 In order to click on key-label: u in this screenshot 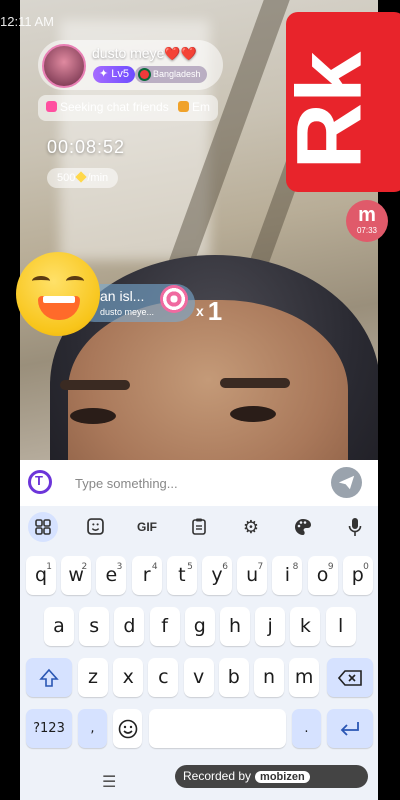, I will do `click(252, 575)`.